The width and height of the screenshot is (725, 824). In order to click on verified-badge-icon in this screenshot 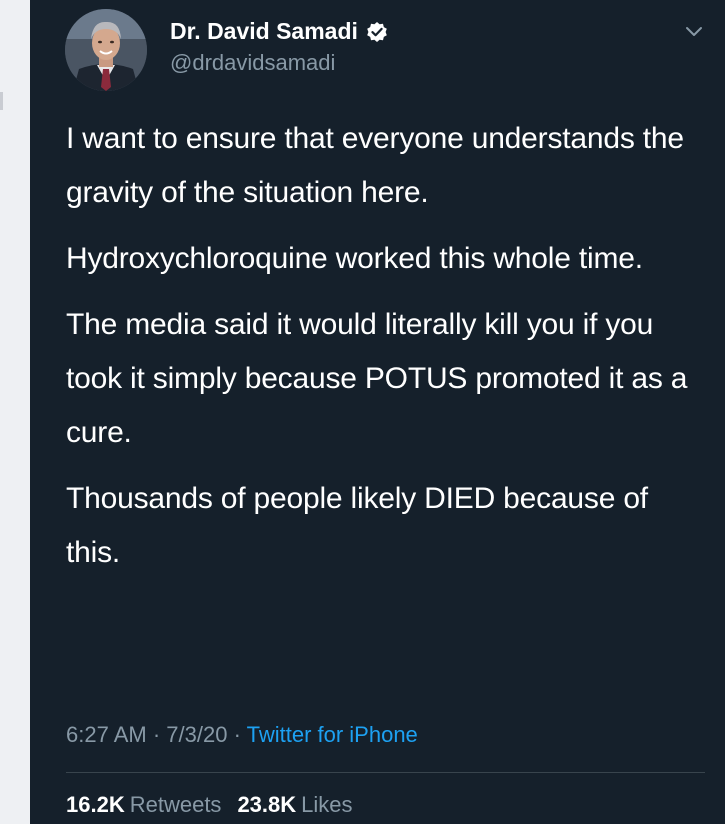, I will do `click(377, 32)`.